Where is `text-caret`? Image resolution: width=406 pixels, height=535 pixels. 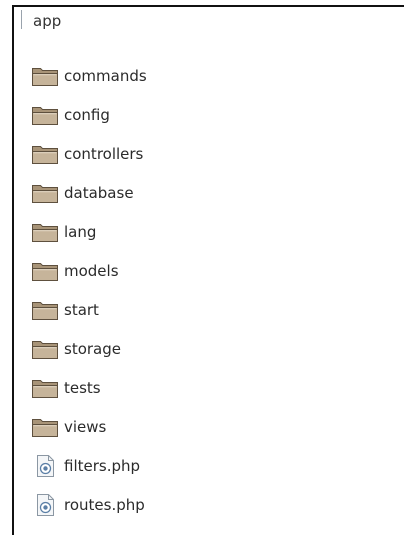 text-caret is located at coordinates (21, 19).